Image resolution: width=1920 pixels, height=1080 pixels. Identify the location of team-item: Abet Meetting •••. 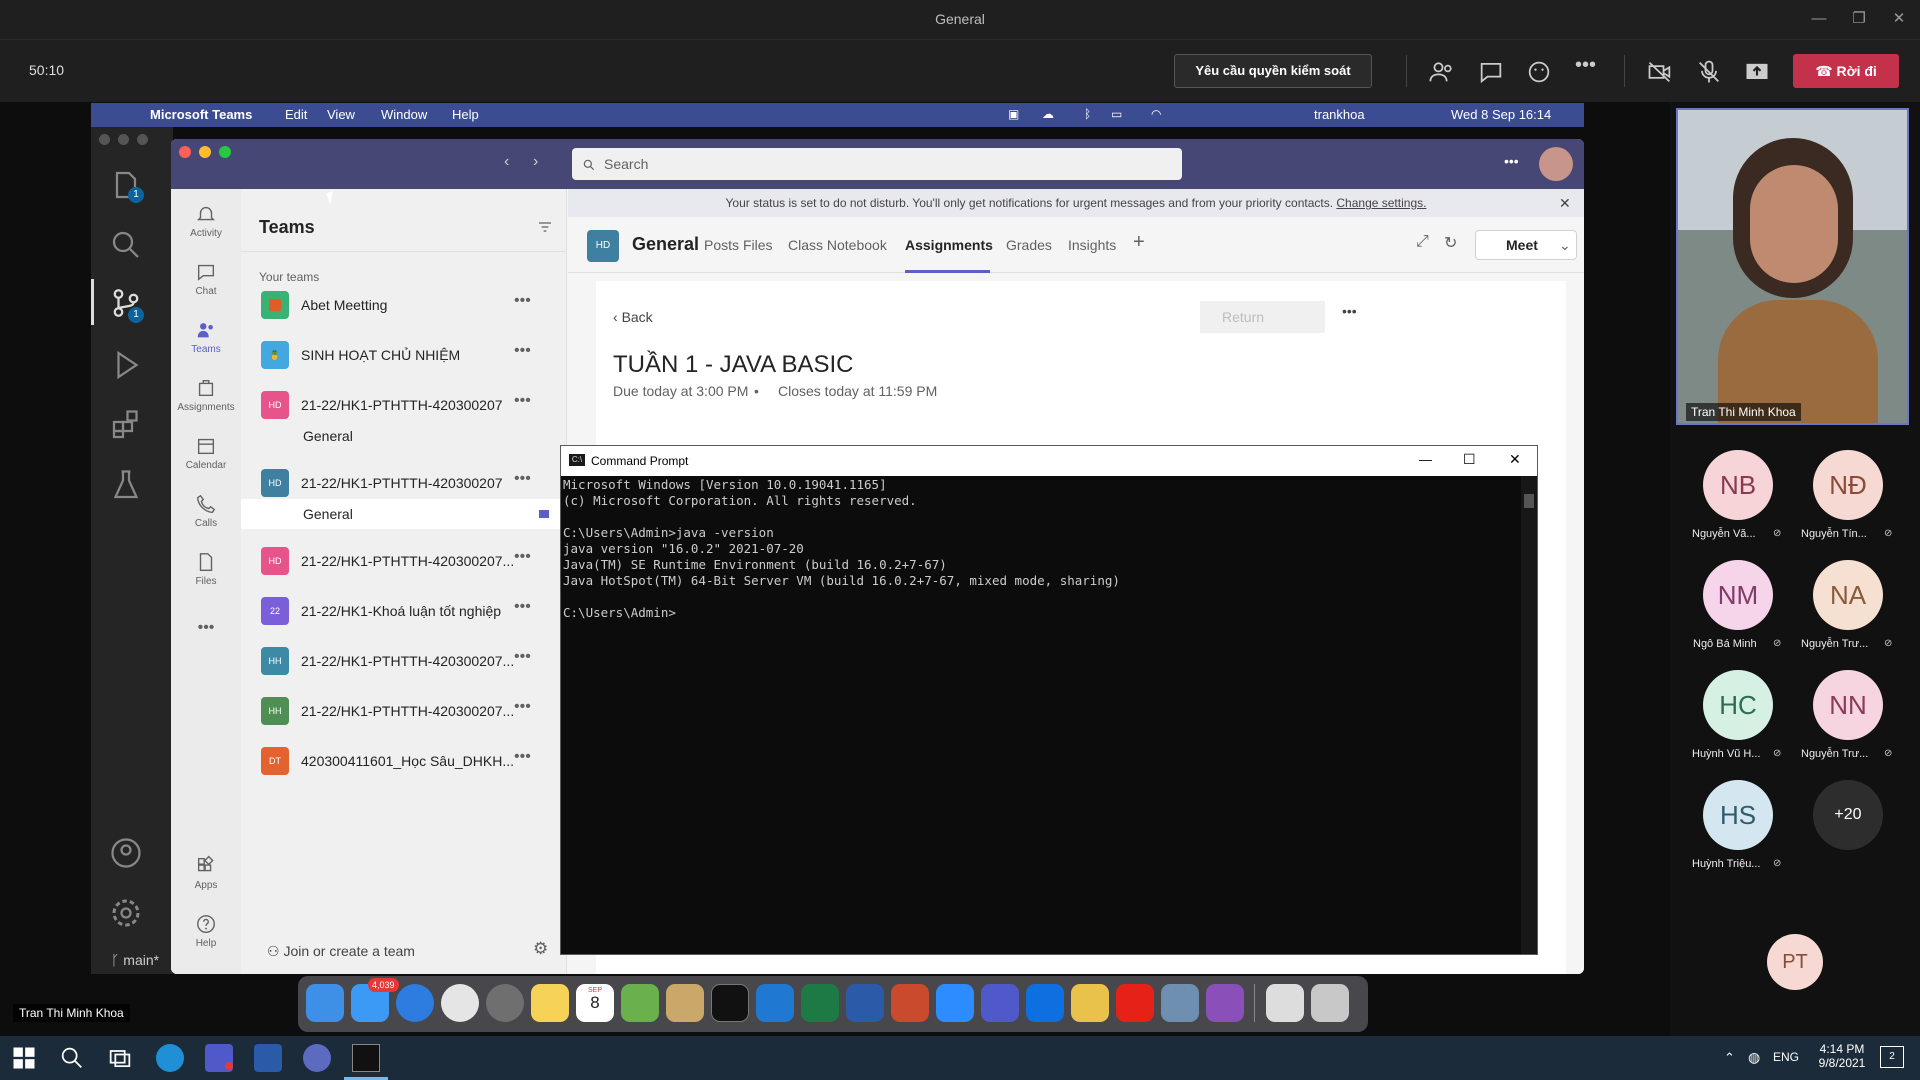
(409, 305).